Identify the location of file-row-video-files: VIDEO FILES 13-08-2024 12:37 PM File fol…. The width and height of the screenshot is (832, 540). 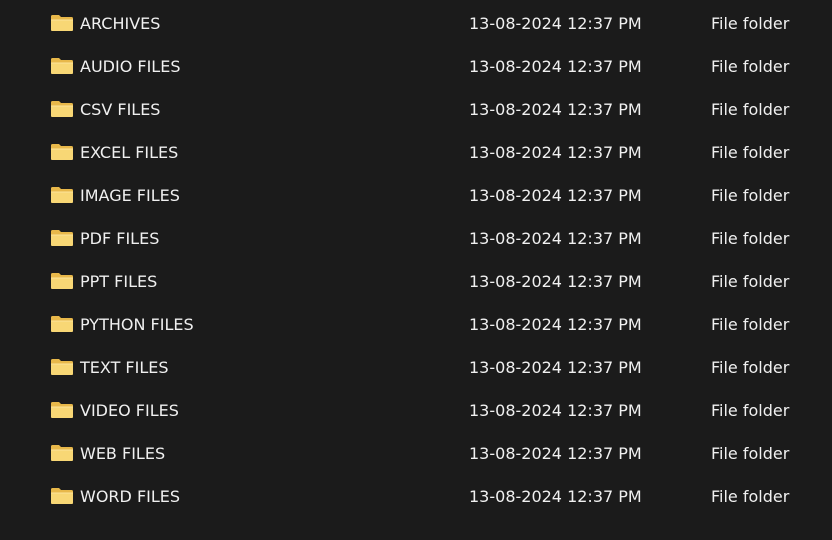
(416, 410).